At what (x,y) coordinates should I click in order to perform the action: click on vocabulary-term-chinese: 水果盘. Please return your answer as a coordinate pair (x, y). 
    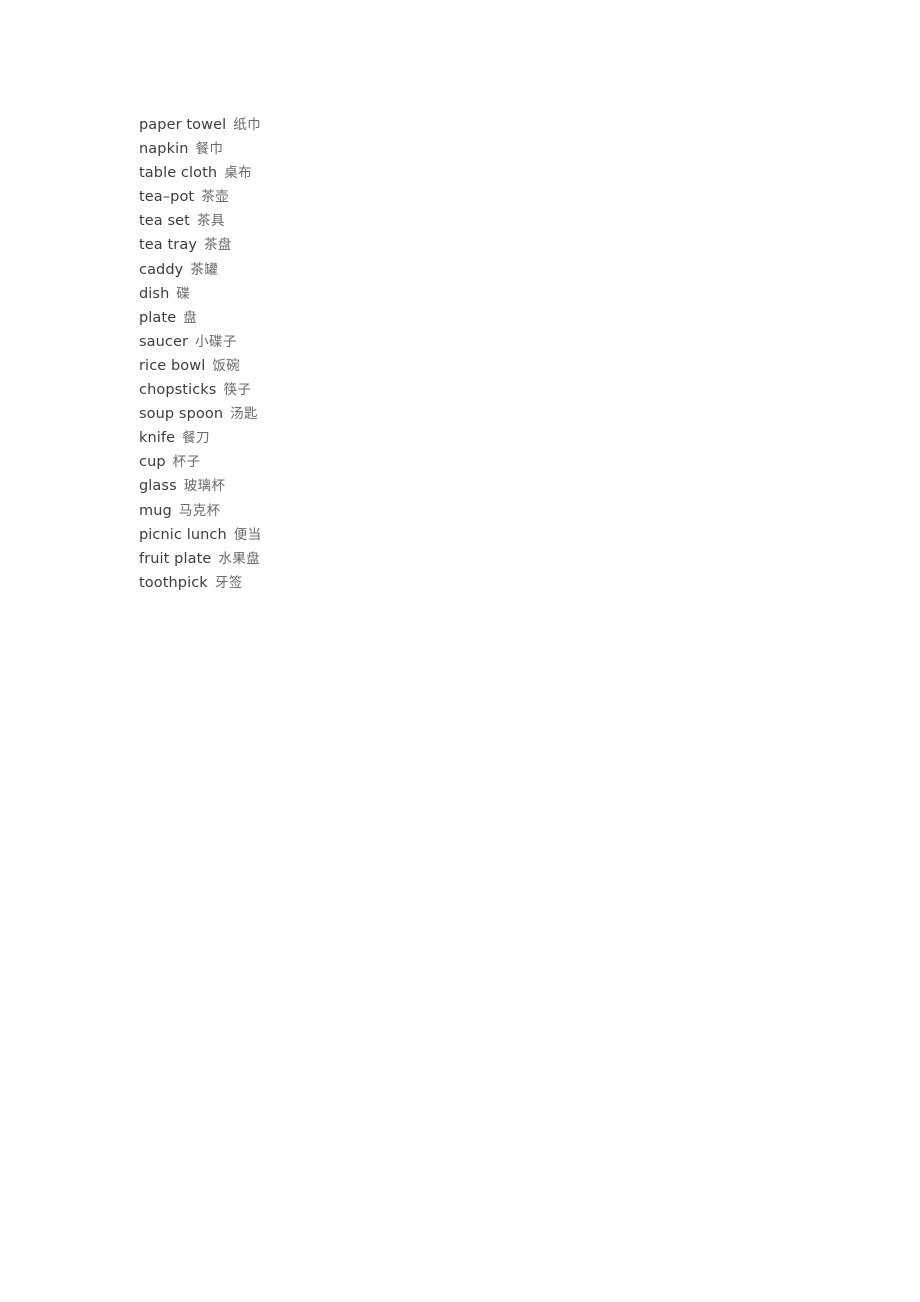
    Looking at the image, I should click on (239, 558).